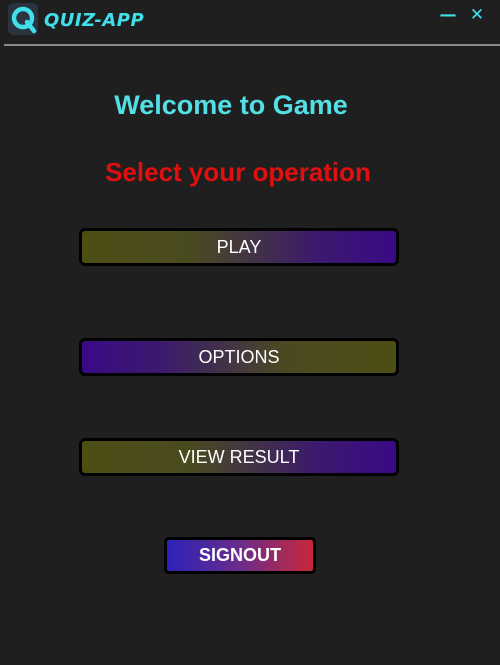 Image resolution: width=500 pixels, height=665 pixels. What do you see at coordinates (448, 15) in the screenshot?
I see `minimize-button: —` at bounding box center [448, 15].